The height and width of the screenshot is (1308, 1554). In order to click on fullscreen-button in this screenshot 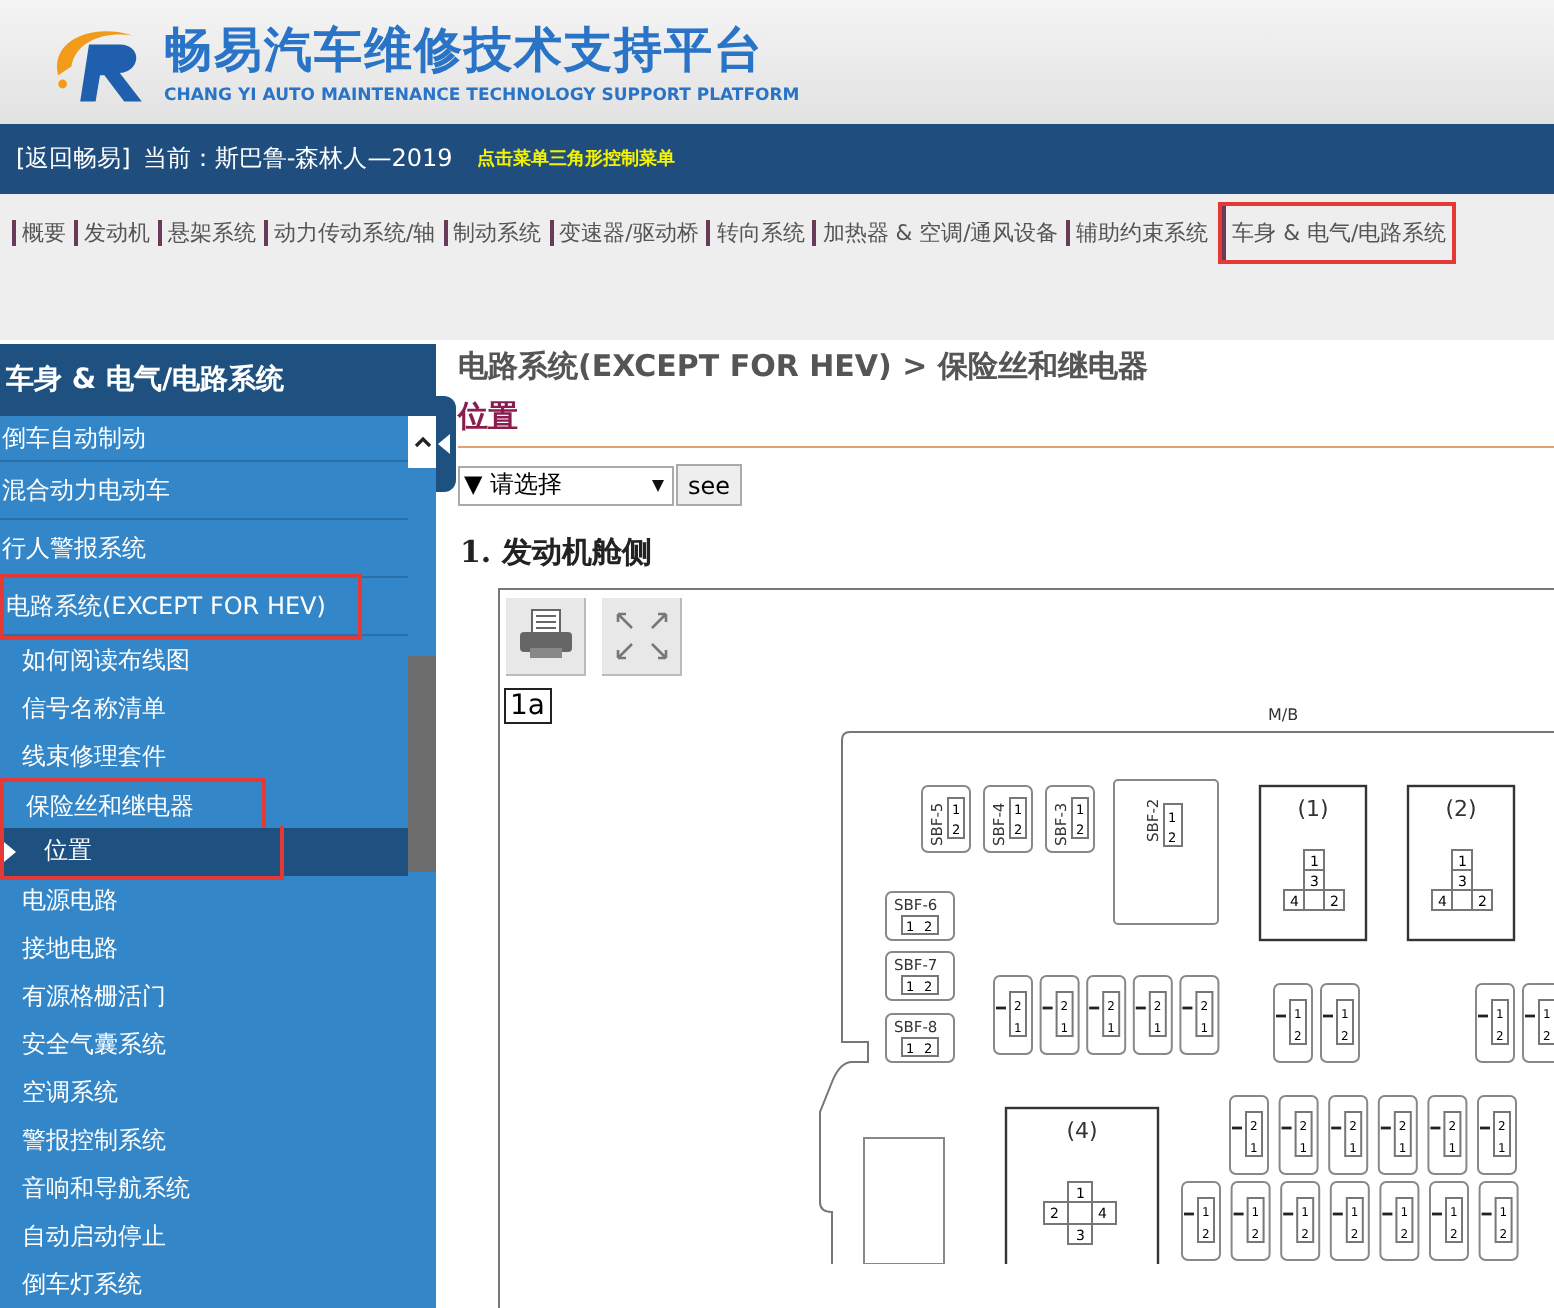, I will do `click(642, 637)`.